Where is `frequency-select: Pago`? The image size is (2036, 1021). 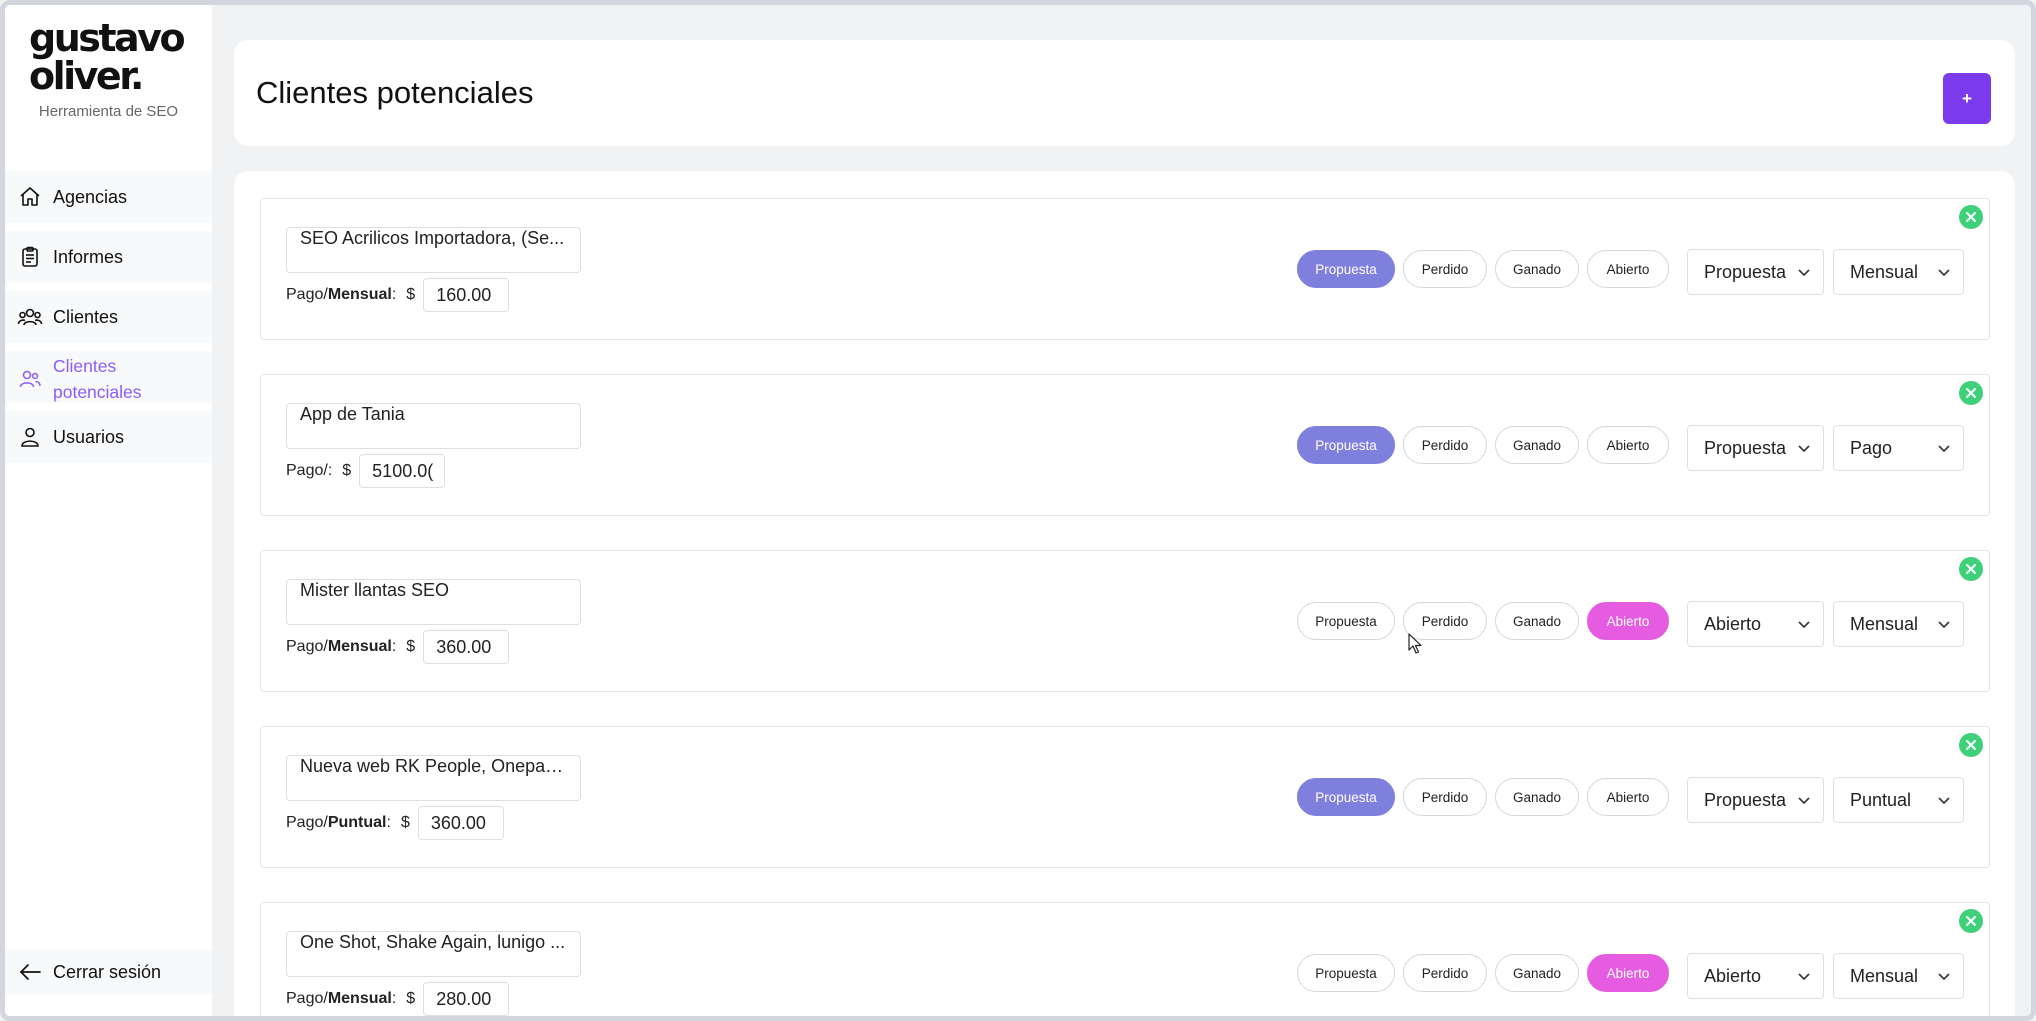 frequency-select: Pago is located at coordinates (1898, 448).